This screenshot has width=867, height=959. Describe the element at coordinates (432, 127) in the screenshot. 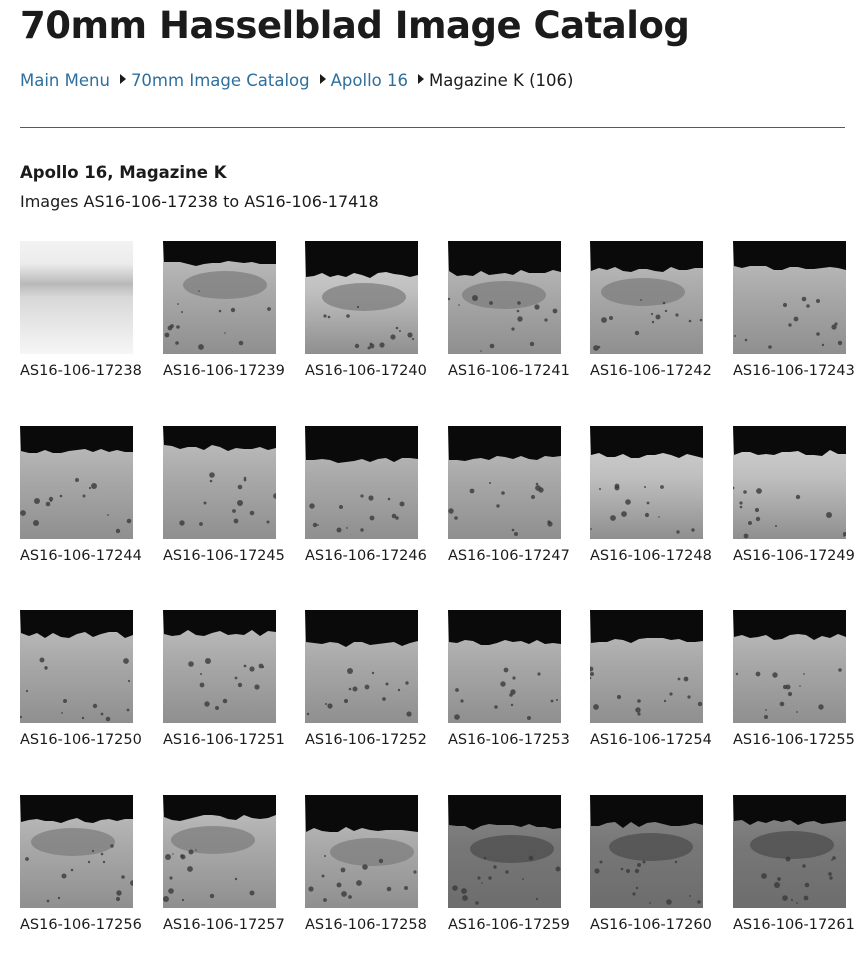

I see `section-divider` at that location.